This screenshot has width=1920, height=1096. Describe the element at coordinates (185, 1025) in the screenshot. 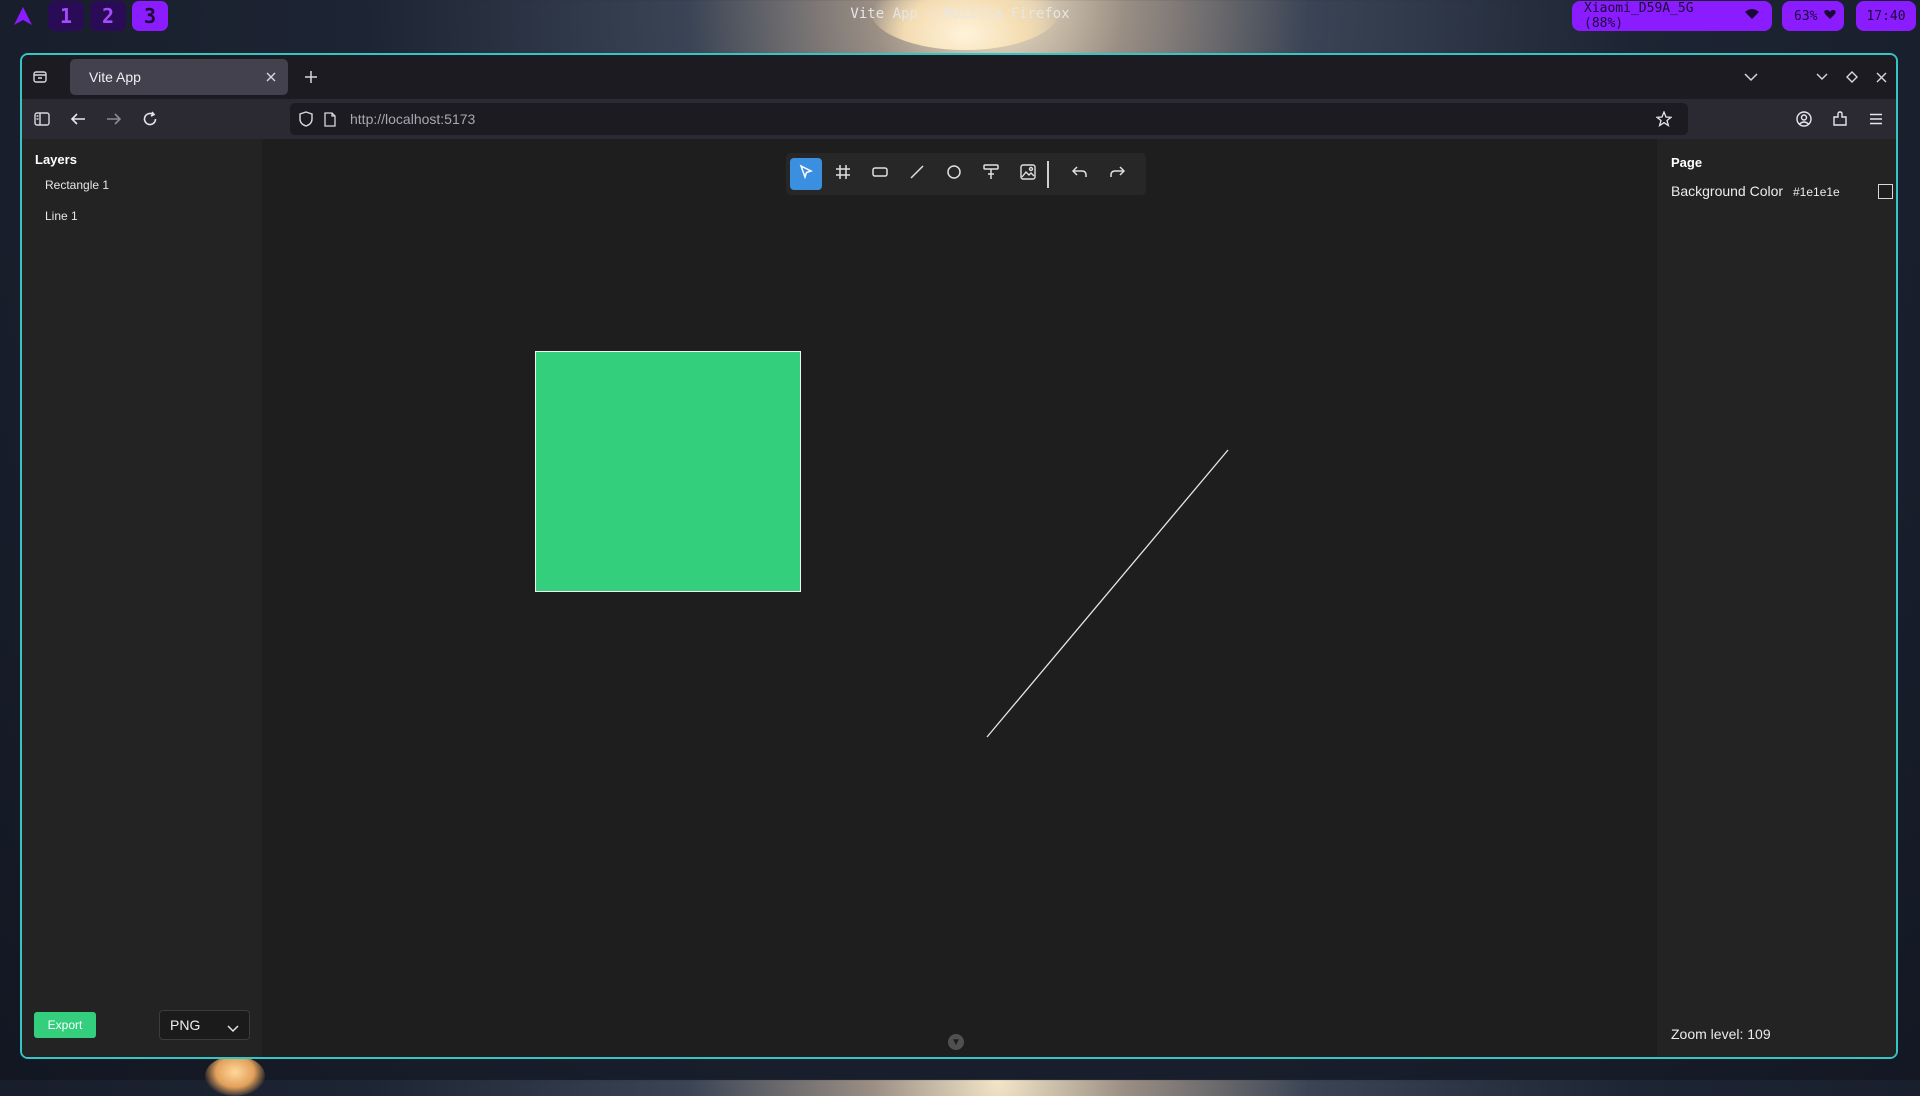

I see `export-format-value: PNG` at that location.